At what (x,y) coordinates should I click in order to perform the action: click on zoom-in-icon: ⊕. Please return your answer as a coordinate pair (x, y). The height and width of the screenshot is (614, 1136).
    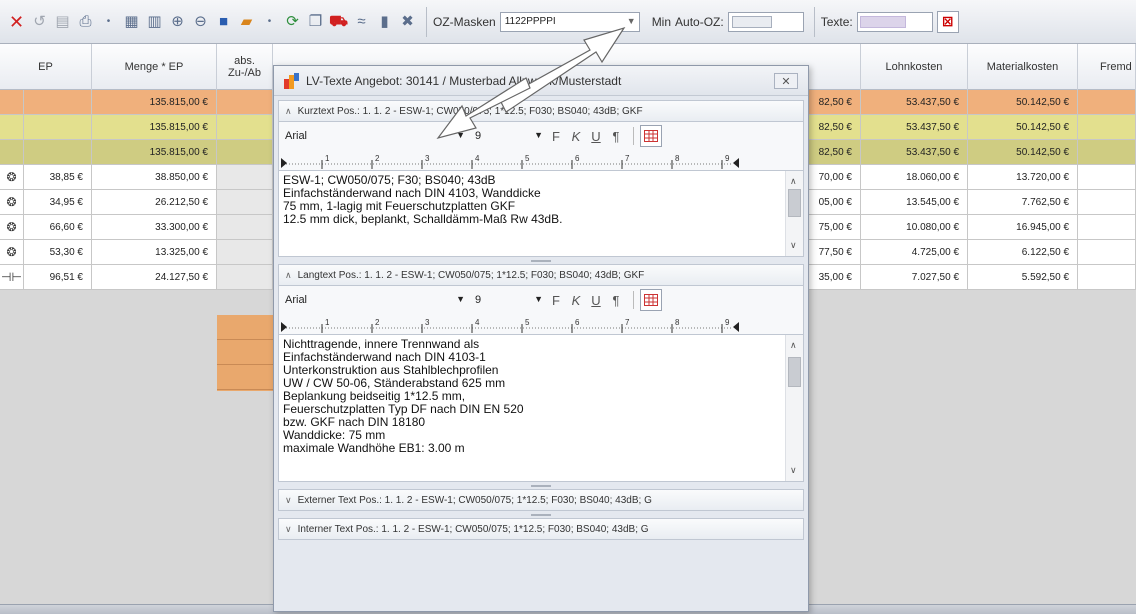
    Looking at the image, I should click on (177, 21).